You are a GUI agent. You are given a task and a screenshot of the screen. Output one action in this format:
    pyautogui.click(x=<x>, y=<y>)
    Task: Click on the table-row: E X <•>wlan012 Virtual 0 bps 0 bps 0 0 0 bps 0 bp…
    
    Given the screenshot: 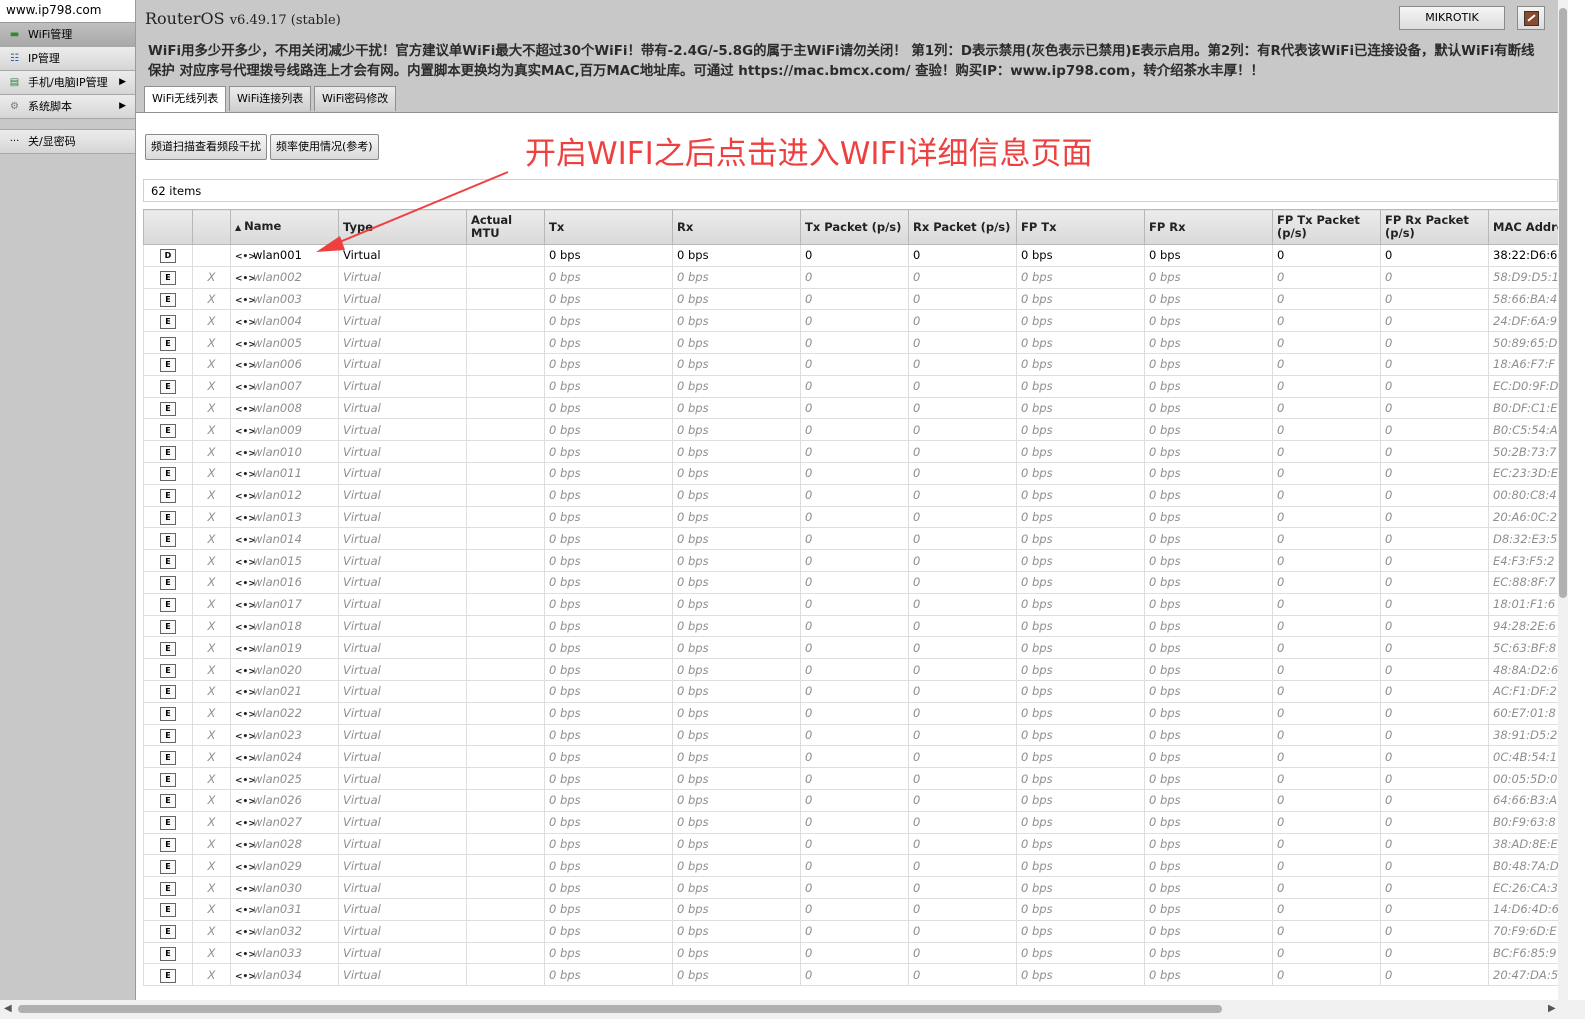 What is the action you would take?
    pyautogui.click(x=850, y=495)
    